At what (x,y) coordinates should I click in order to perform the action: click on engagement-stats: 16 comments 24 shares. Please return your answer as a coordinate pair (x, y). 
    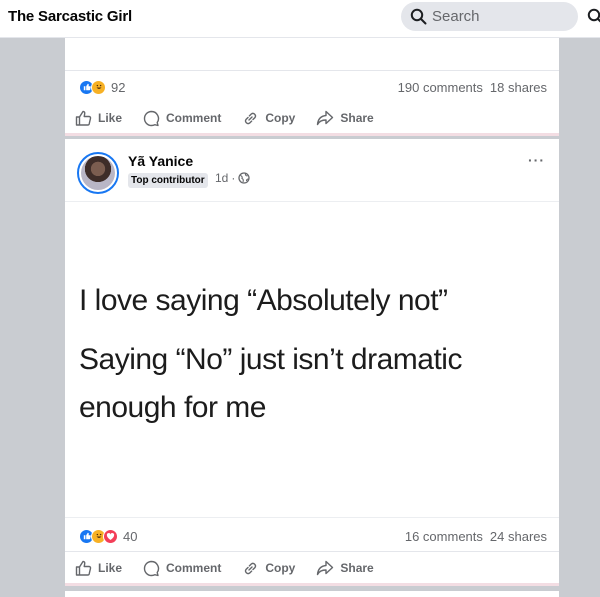
    Looking at the image, I should click on (476, 536).